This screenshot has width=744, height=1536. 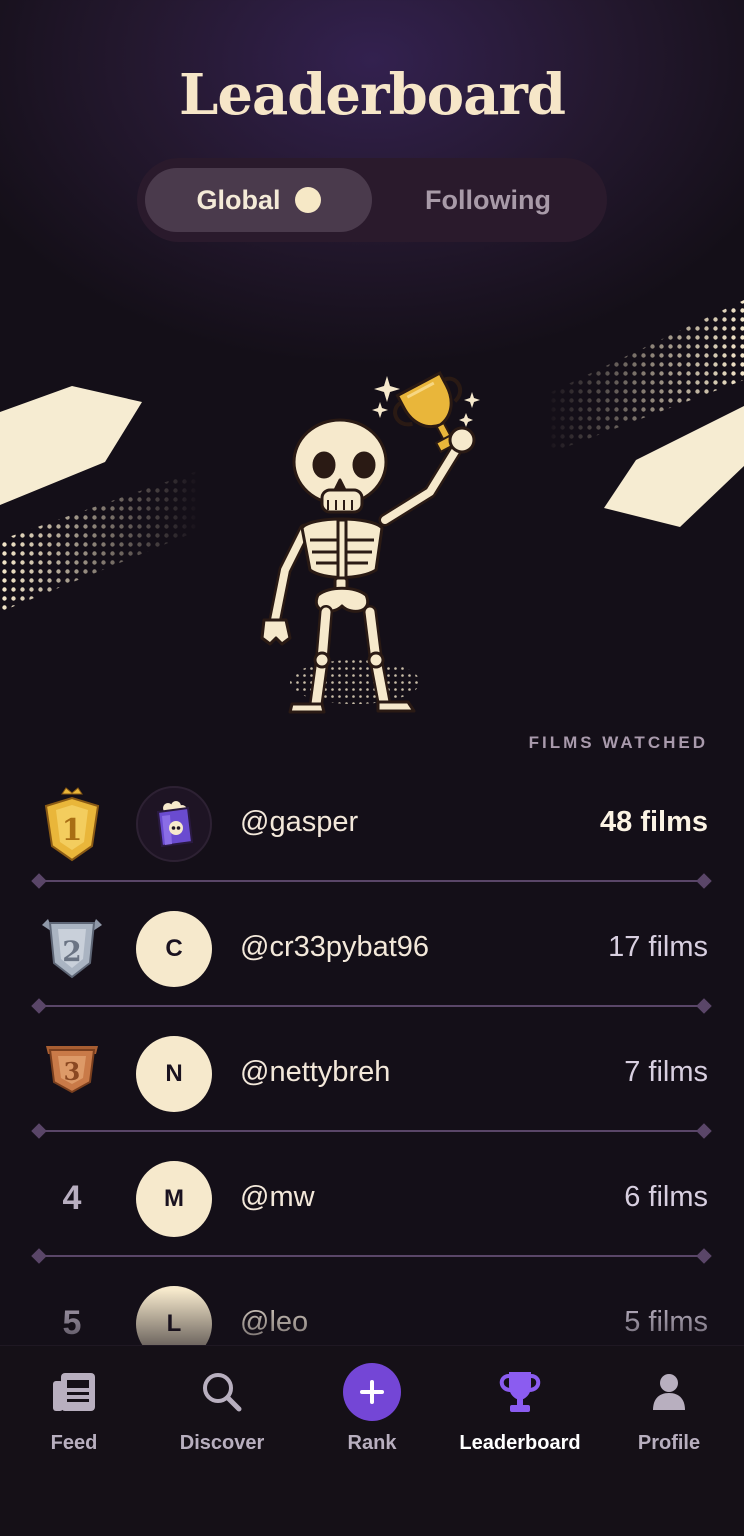 I want to click on nav-label: Profile, so click(x=669, y=1443).